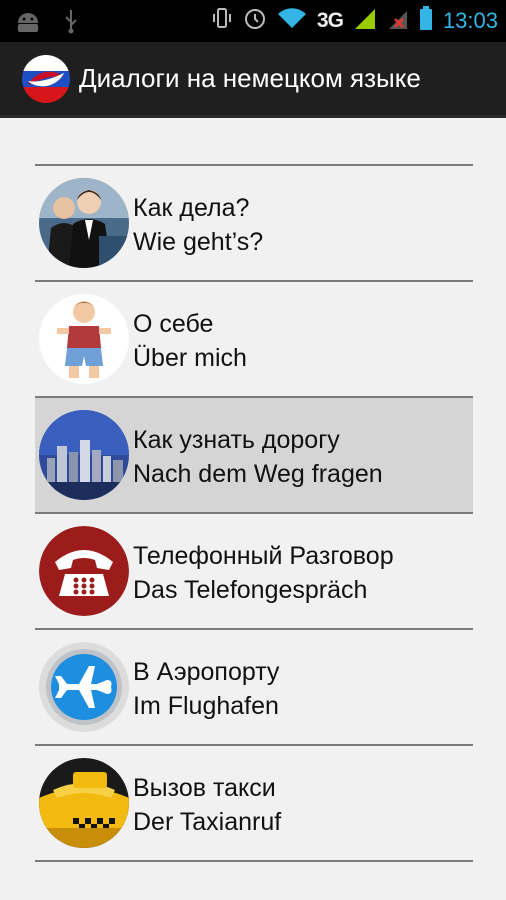 The height and width of the screenshot is (900, 506). I want to click on list-divider, so click(254, 861).